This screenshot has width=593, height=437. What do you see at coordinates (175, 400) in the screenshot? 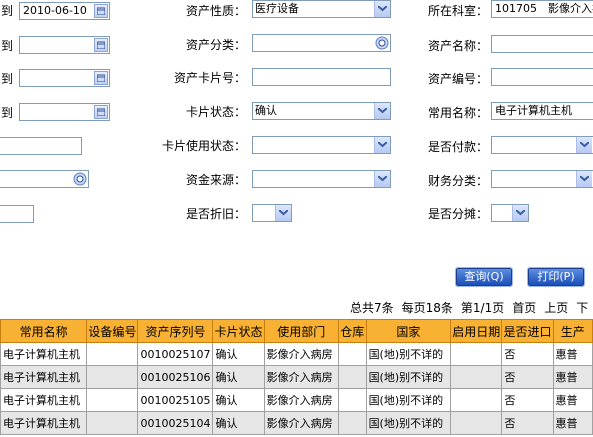
I see `cell-serial-no: 0010025105` at bounding box center [175, 400].